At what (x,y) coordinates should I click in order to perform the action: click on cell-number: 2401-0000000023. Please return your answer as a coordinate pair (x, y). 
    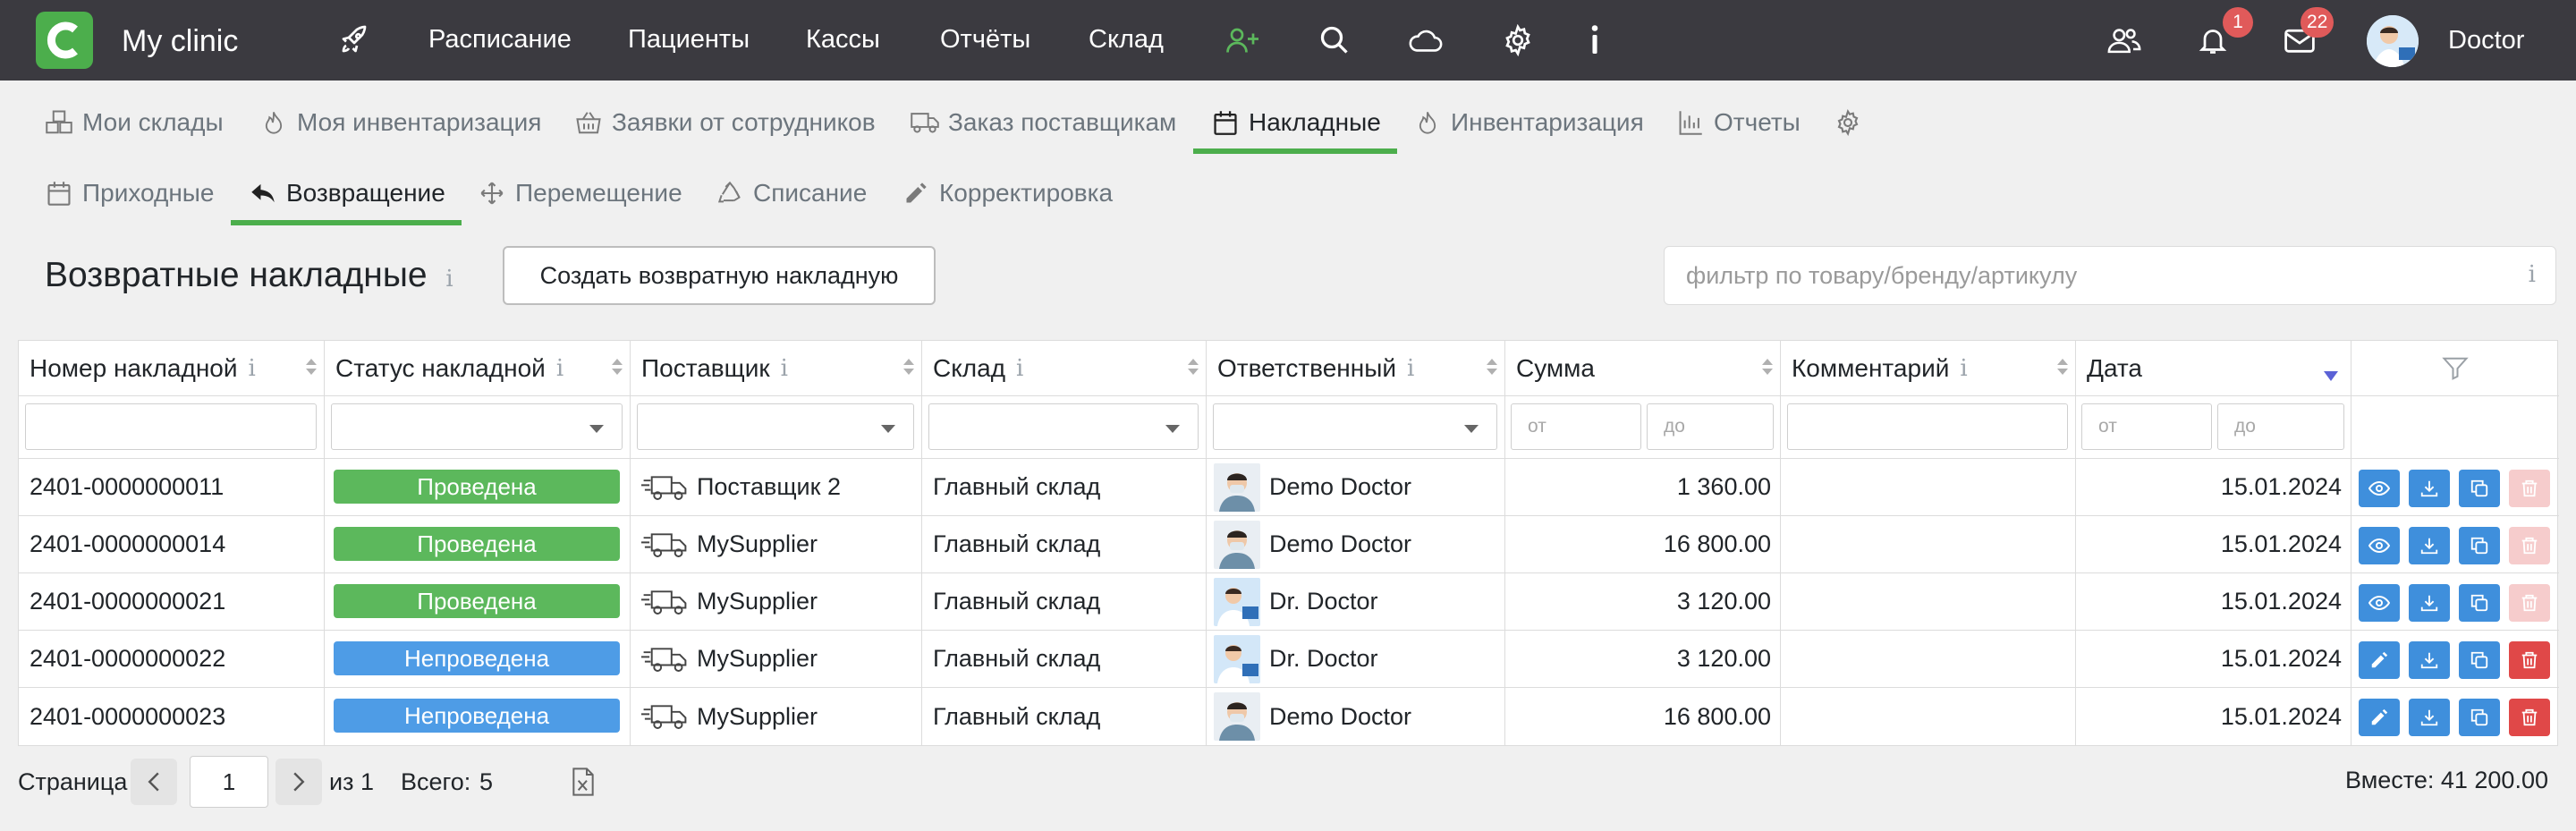
    Looking at the image, I should click on (172, 716).